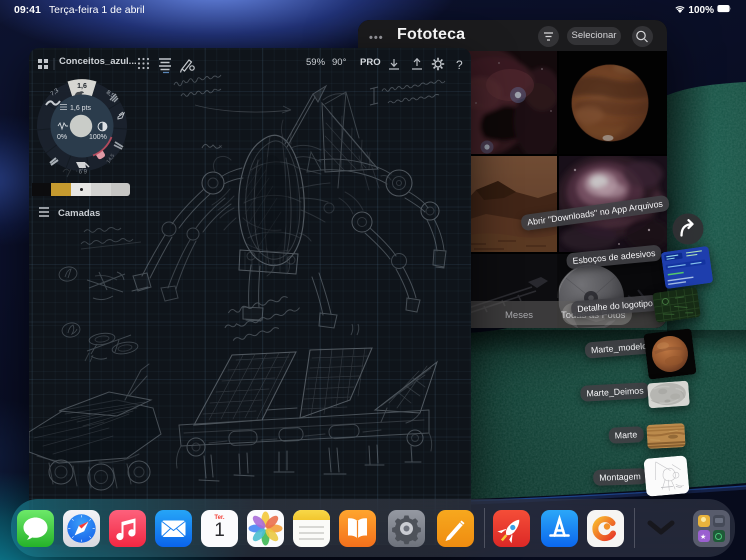 The width and height of the screenshot is (746, 560). Describe the element at coordinates (81, 108) in the screenshot. I see `svg-text: 1,6 pts` at that location.